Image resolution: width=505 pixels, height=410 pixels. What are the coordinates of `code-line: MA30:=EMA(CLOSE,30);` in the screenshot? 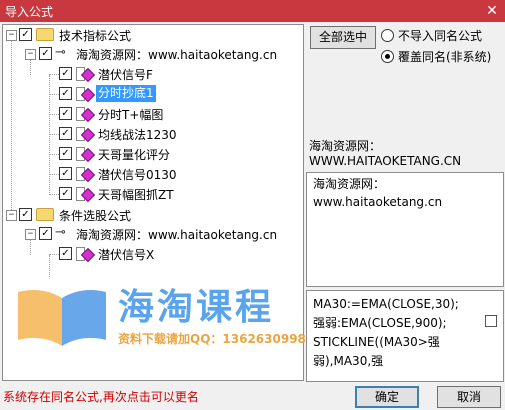 It's located at (386, 304).